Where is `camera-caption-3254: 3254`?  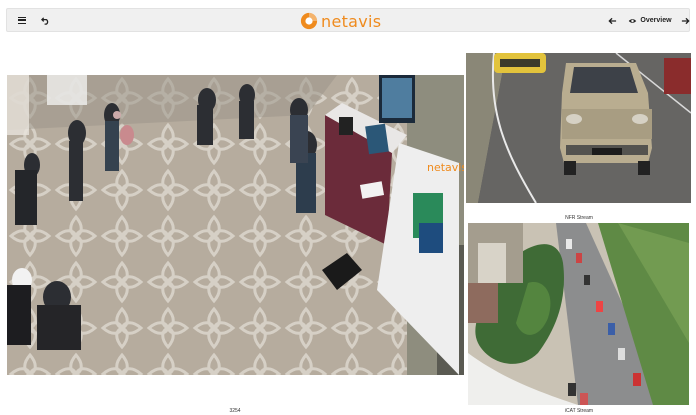 camera-caption-3254: 3254 is located at coordinates (235, 411).